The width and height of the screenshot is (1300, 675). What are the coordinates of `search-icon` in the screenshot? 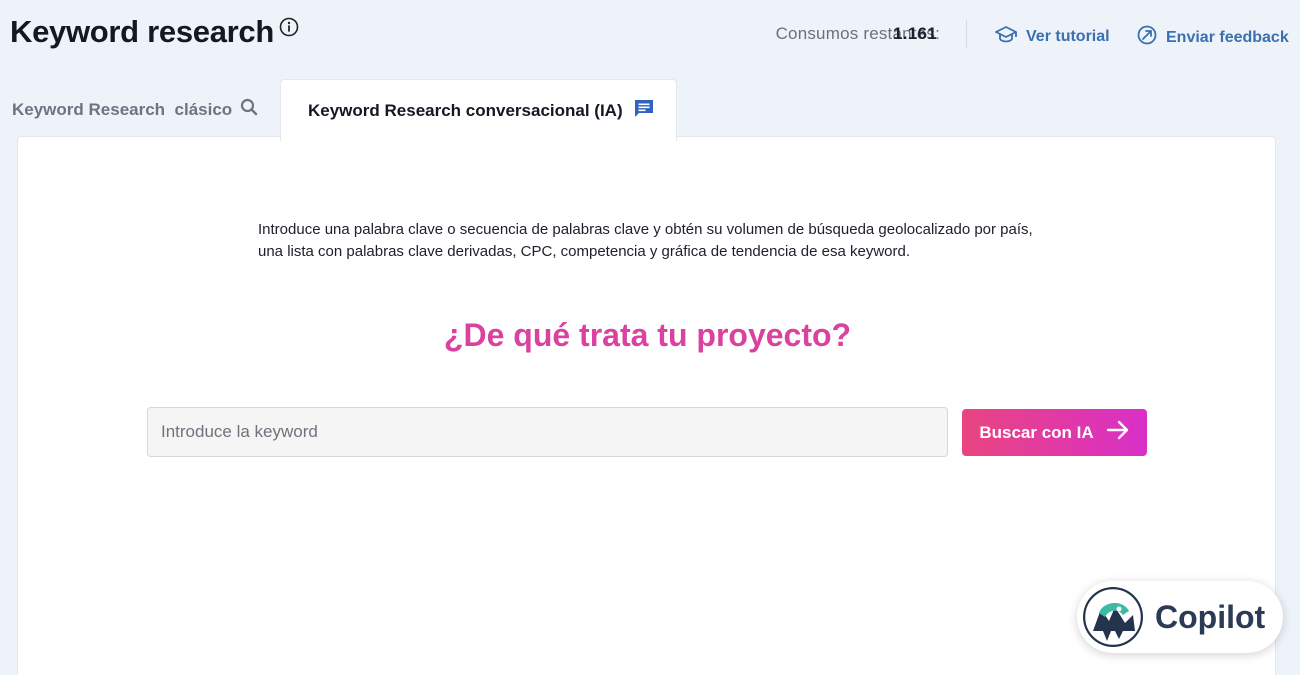 It's located at (245, 109).